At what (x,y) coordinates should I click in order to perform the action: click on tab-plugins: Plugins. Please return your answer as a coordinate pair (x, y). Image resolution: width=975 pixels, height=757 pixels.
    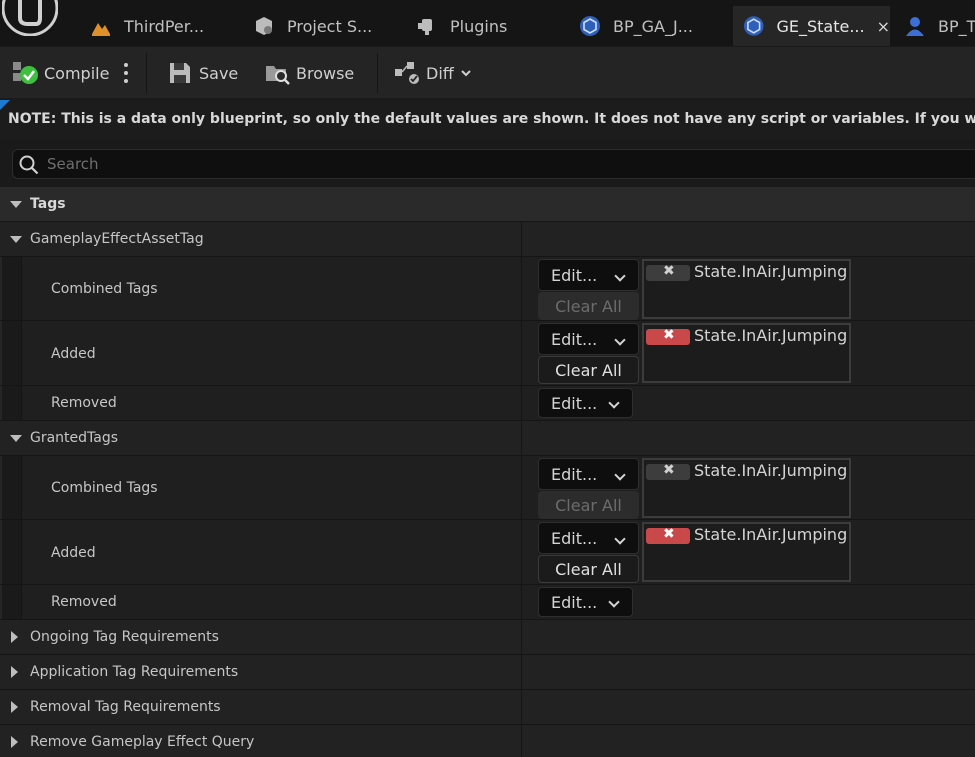
    Looking at the image, I should click on (461, 26).